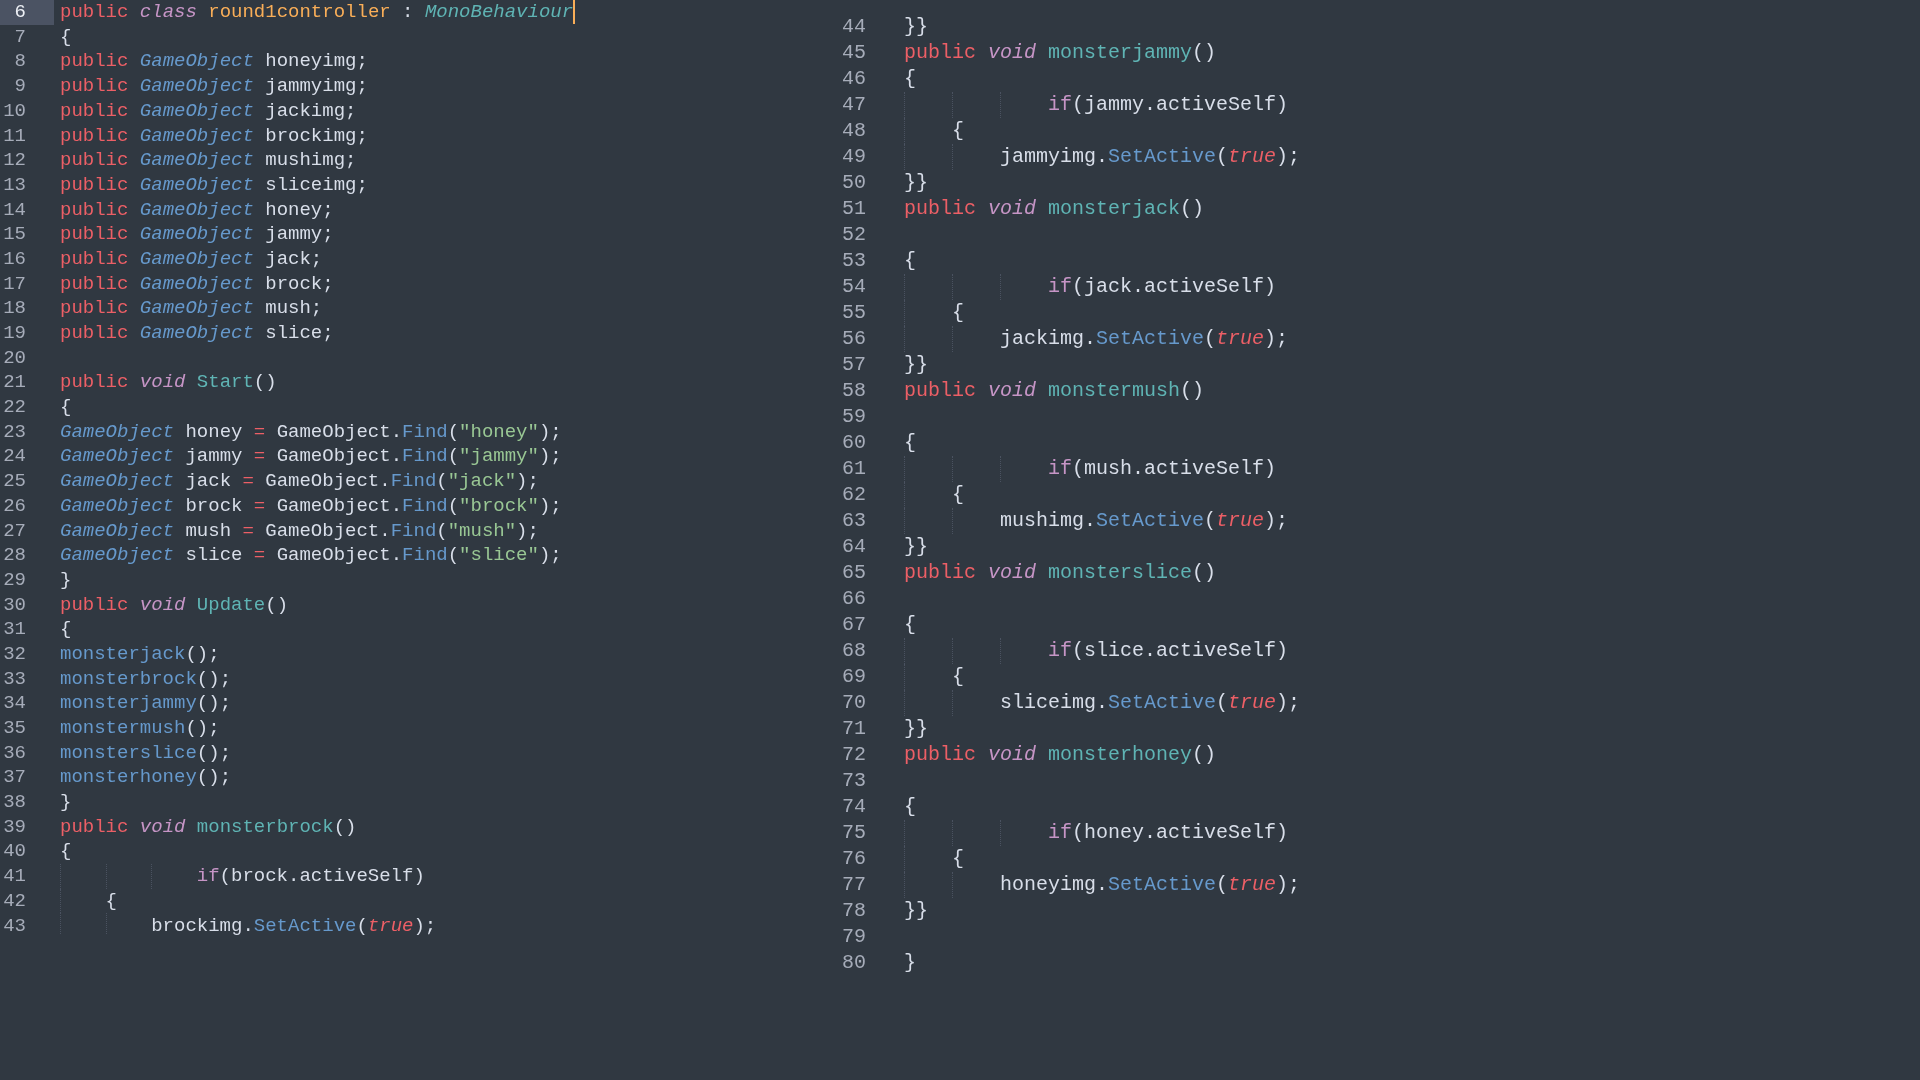 Image resolution: width=1920 pixels, height=1080 pixels. What do you see at coordinates (14, 901) in the screenshot?
I see `line-number: 42` at bounding box center [14, 901].